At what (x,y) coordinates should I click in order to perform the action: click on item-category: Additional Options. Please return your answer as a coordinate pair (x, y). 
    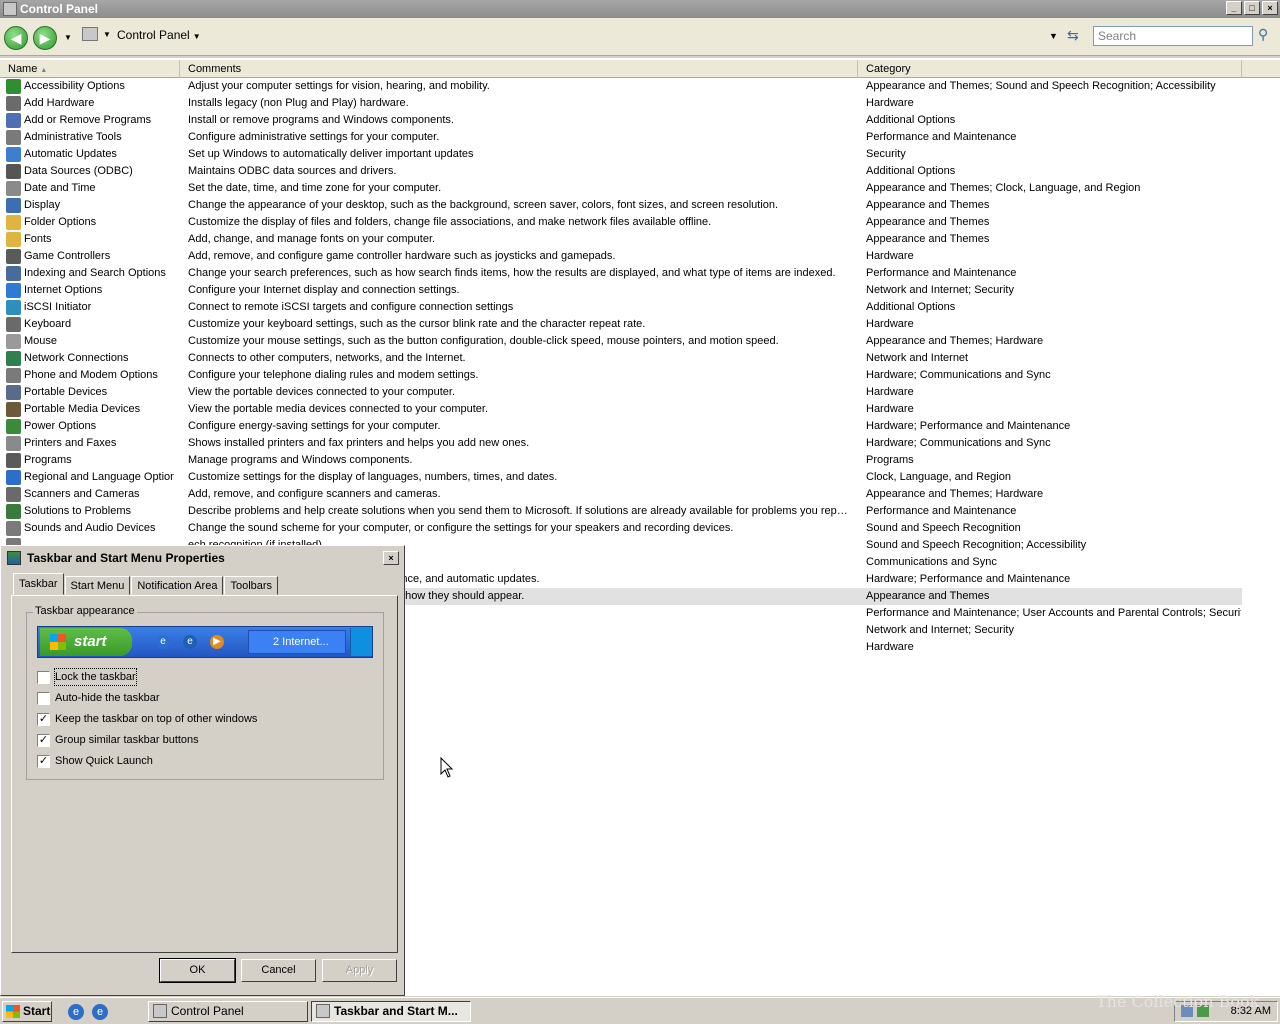
    Looking at the image, I should click on (911, 120).